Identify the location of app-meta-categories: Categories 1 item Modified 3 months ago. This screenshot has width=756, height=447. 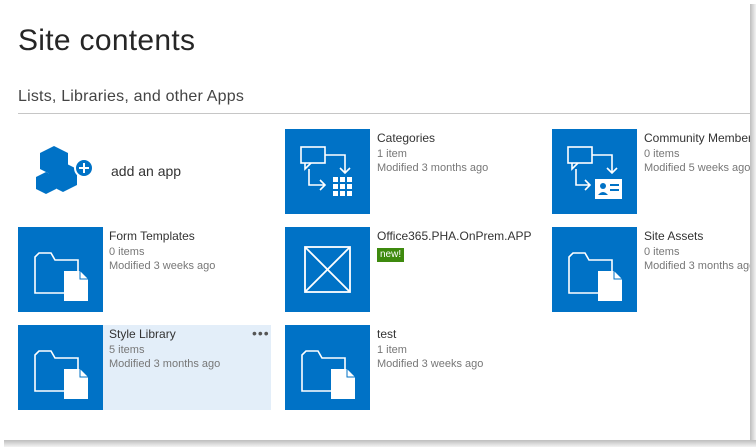
(432, 153).